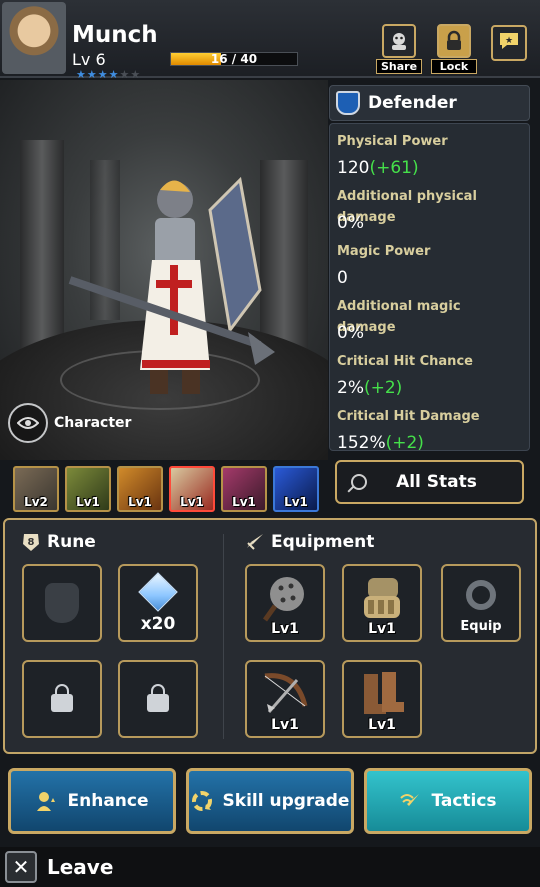 Image resolution: width=540 pixels, height=887 pixels. I want to click on stat-value-text: 120, so click(353, 168).